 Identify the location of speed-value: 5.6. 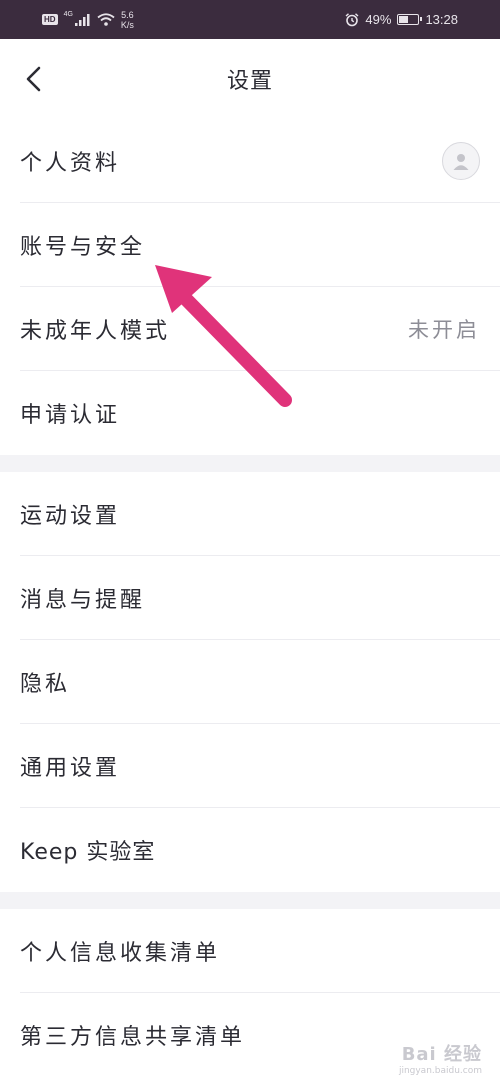
(127, 14).